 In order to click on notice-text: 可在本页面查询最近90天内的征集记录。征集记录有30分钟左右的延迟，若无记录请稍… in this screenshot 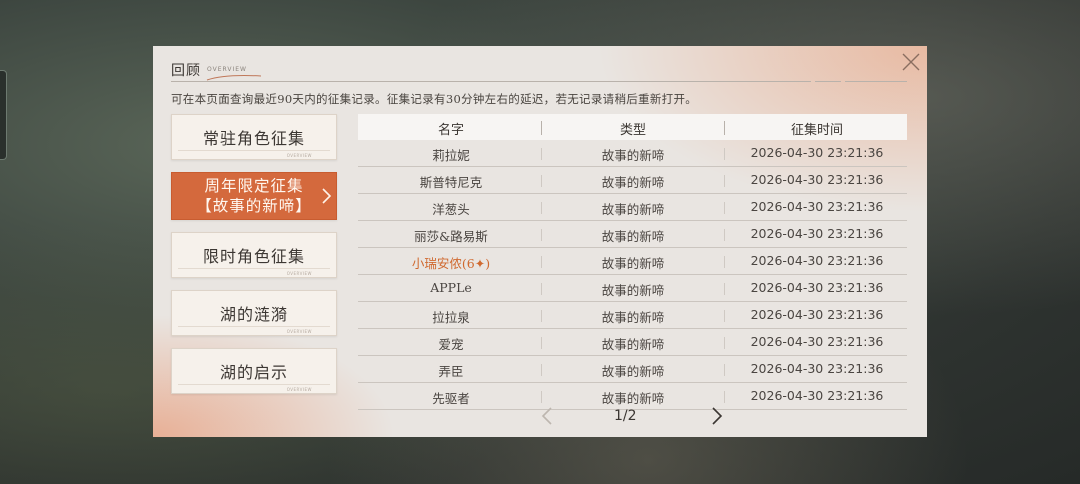, I will do `click(434, 99)`.